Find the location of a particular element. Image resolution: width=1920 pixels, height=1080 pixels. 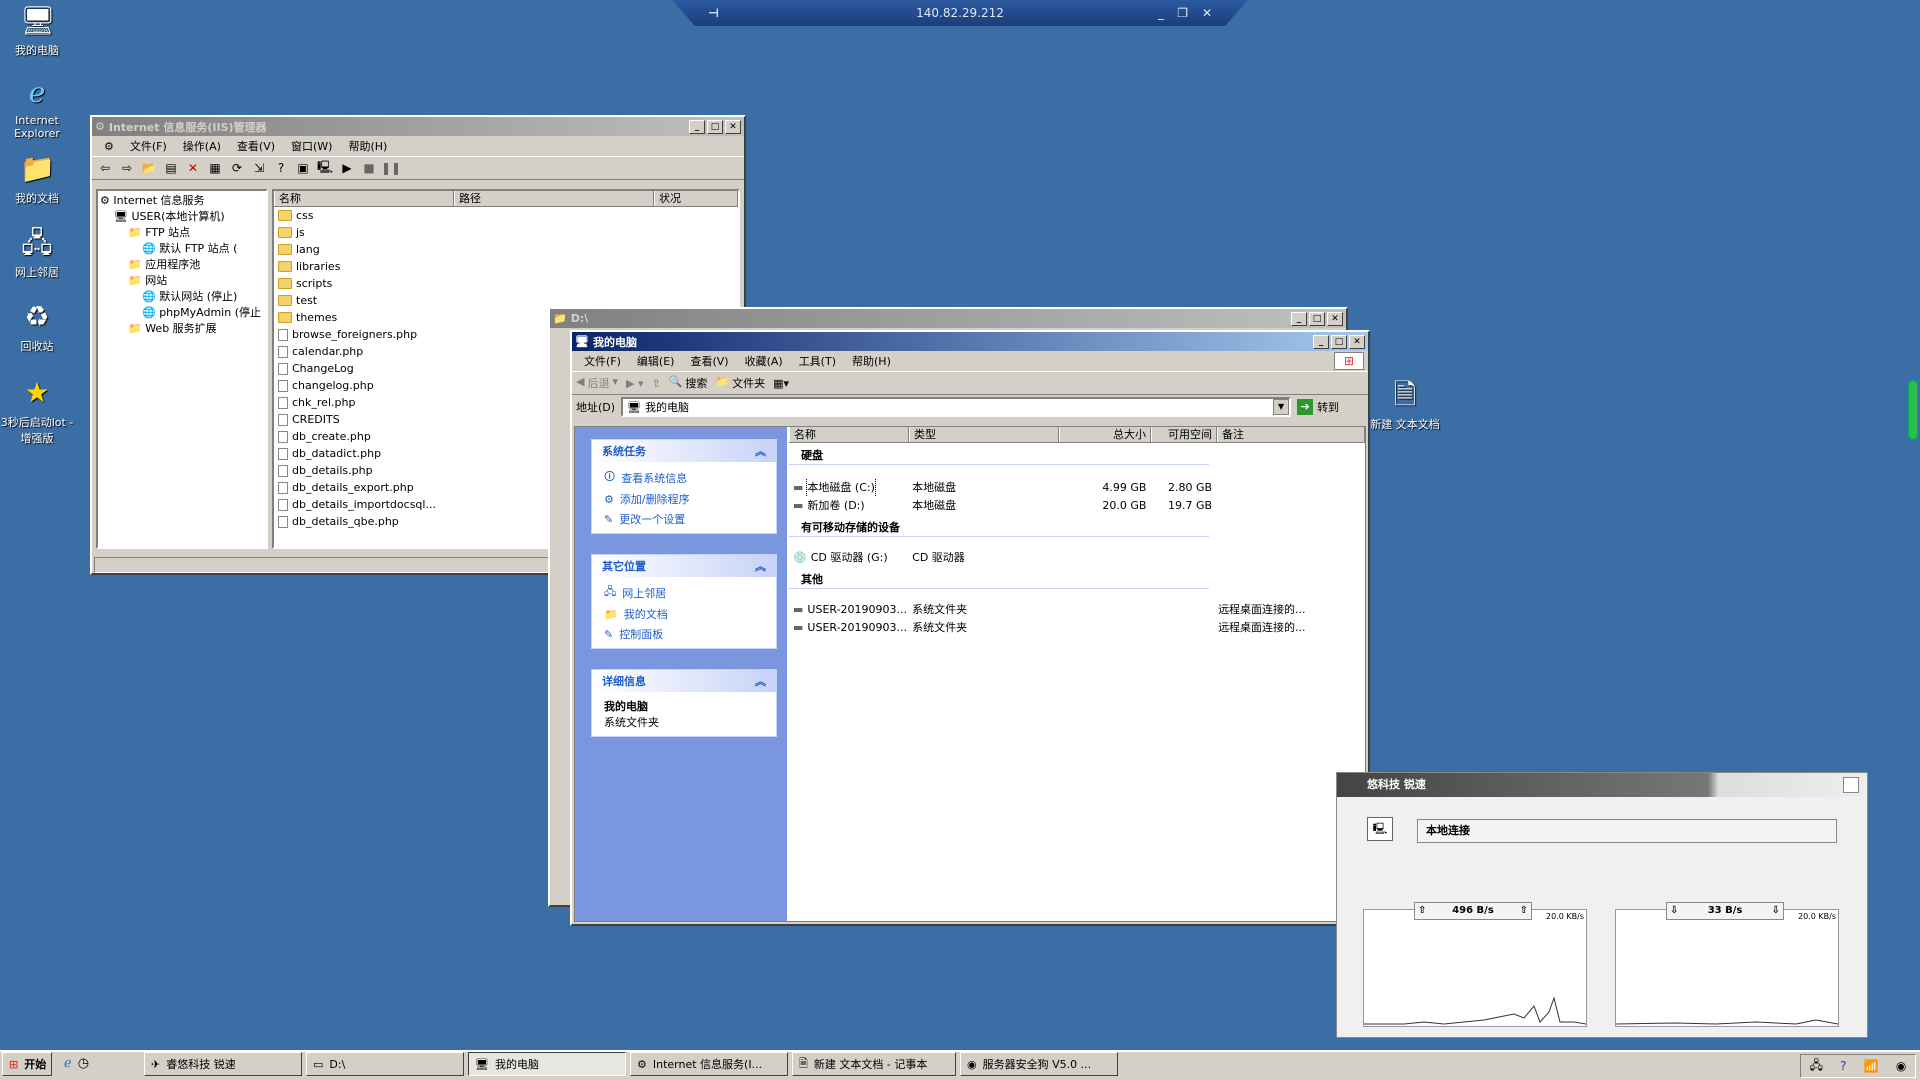

start-button: ⊞ 开始 is located at coordinates (27, 1064).